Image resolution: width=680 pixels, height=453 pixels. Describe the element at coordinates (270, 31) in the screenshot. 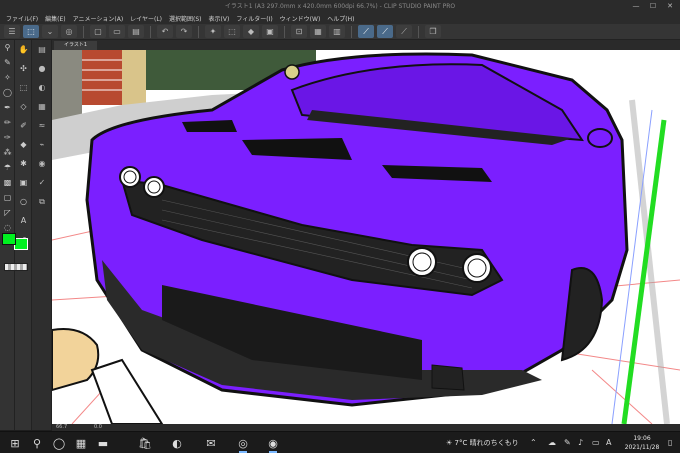

I see `transform-icon: ▣` at that location.